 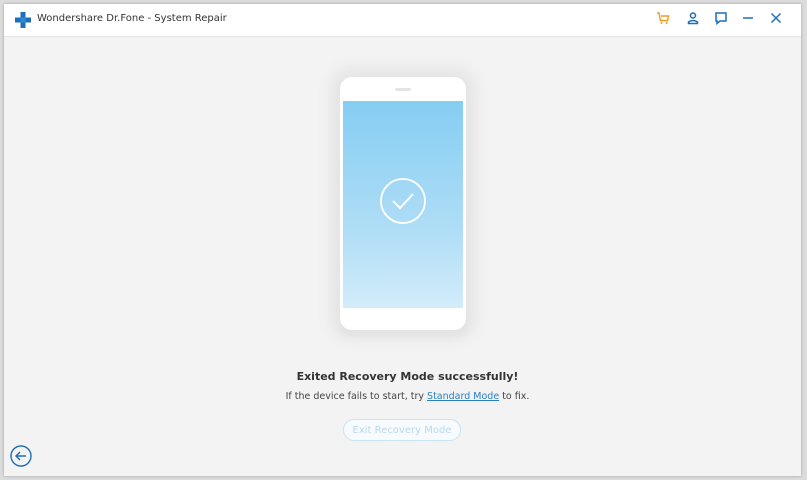 I want to click on close-icon, so click(x=776, y=20).